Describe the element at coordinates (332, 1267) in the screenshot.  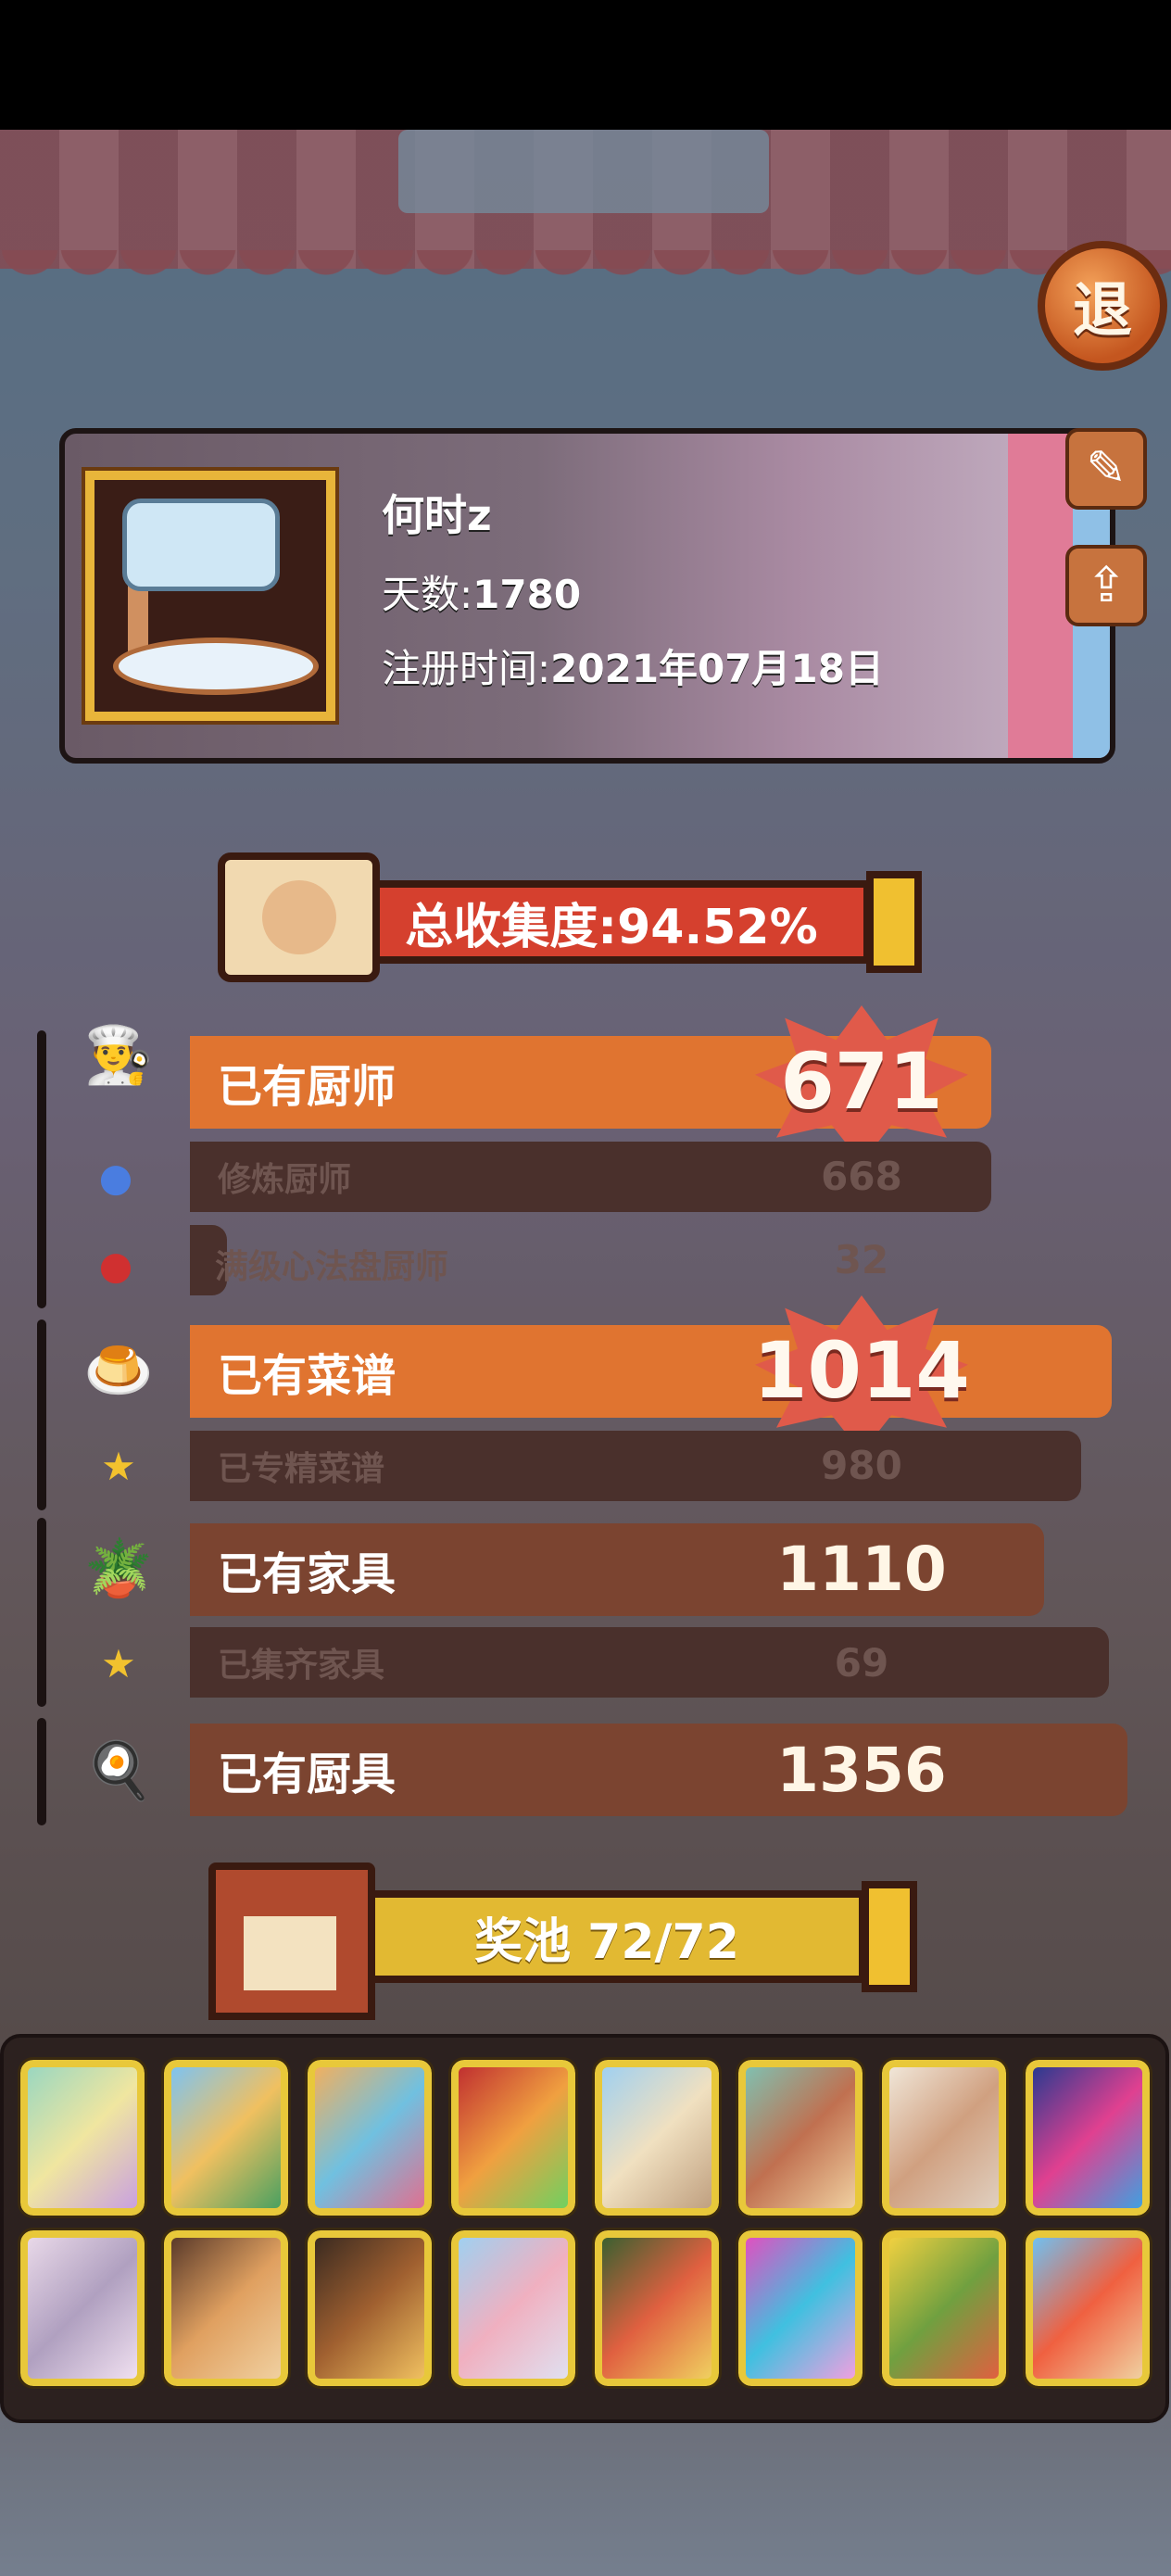
I see `maxed-chefs-label: 满级心法盘厨师` at that location.